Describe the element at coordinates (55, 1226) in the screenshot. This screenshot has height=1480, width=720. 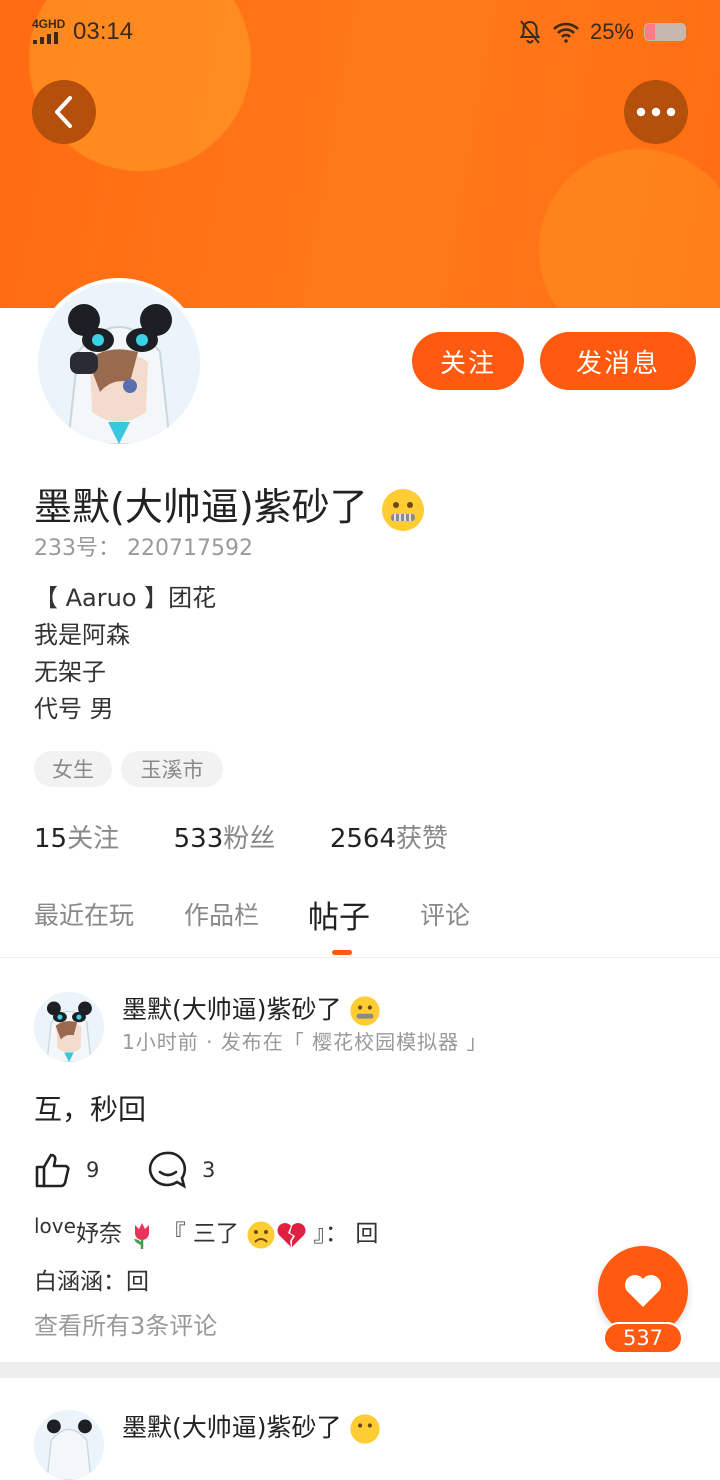
I see `comment-author-prefix: love` at that location.